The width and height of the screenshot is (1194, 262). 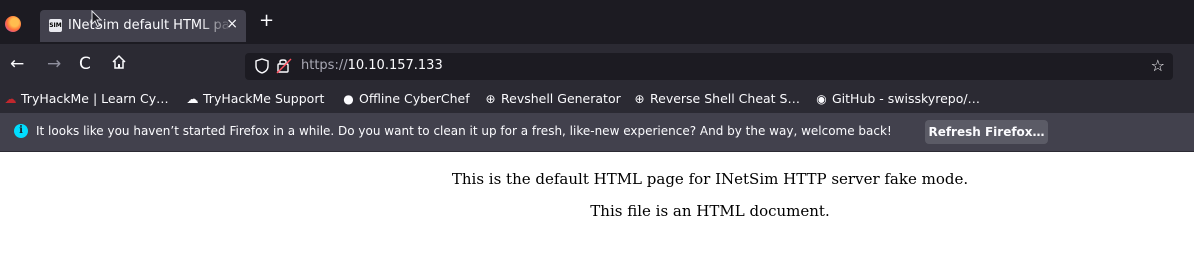 I want to click on url-text: https://10.10.157.133, so click(x=372, y=65).